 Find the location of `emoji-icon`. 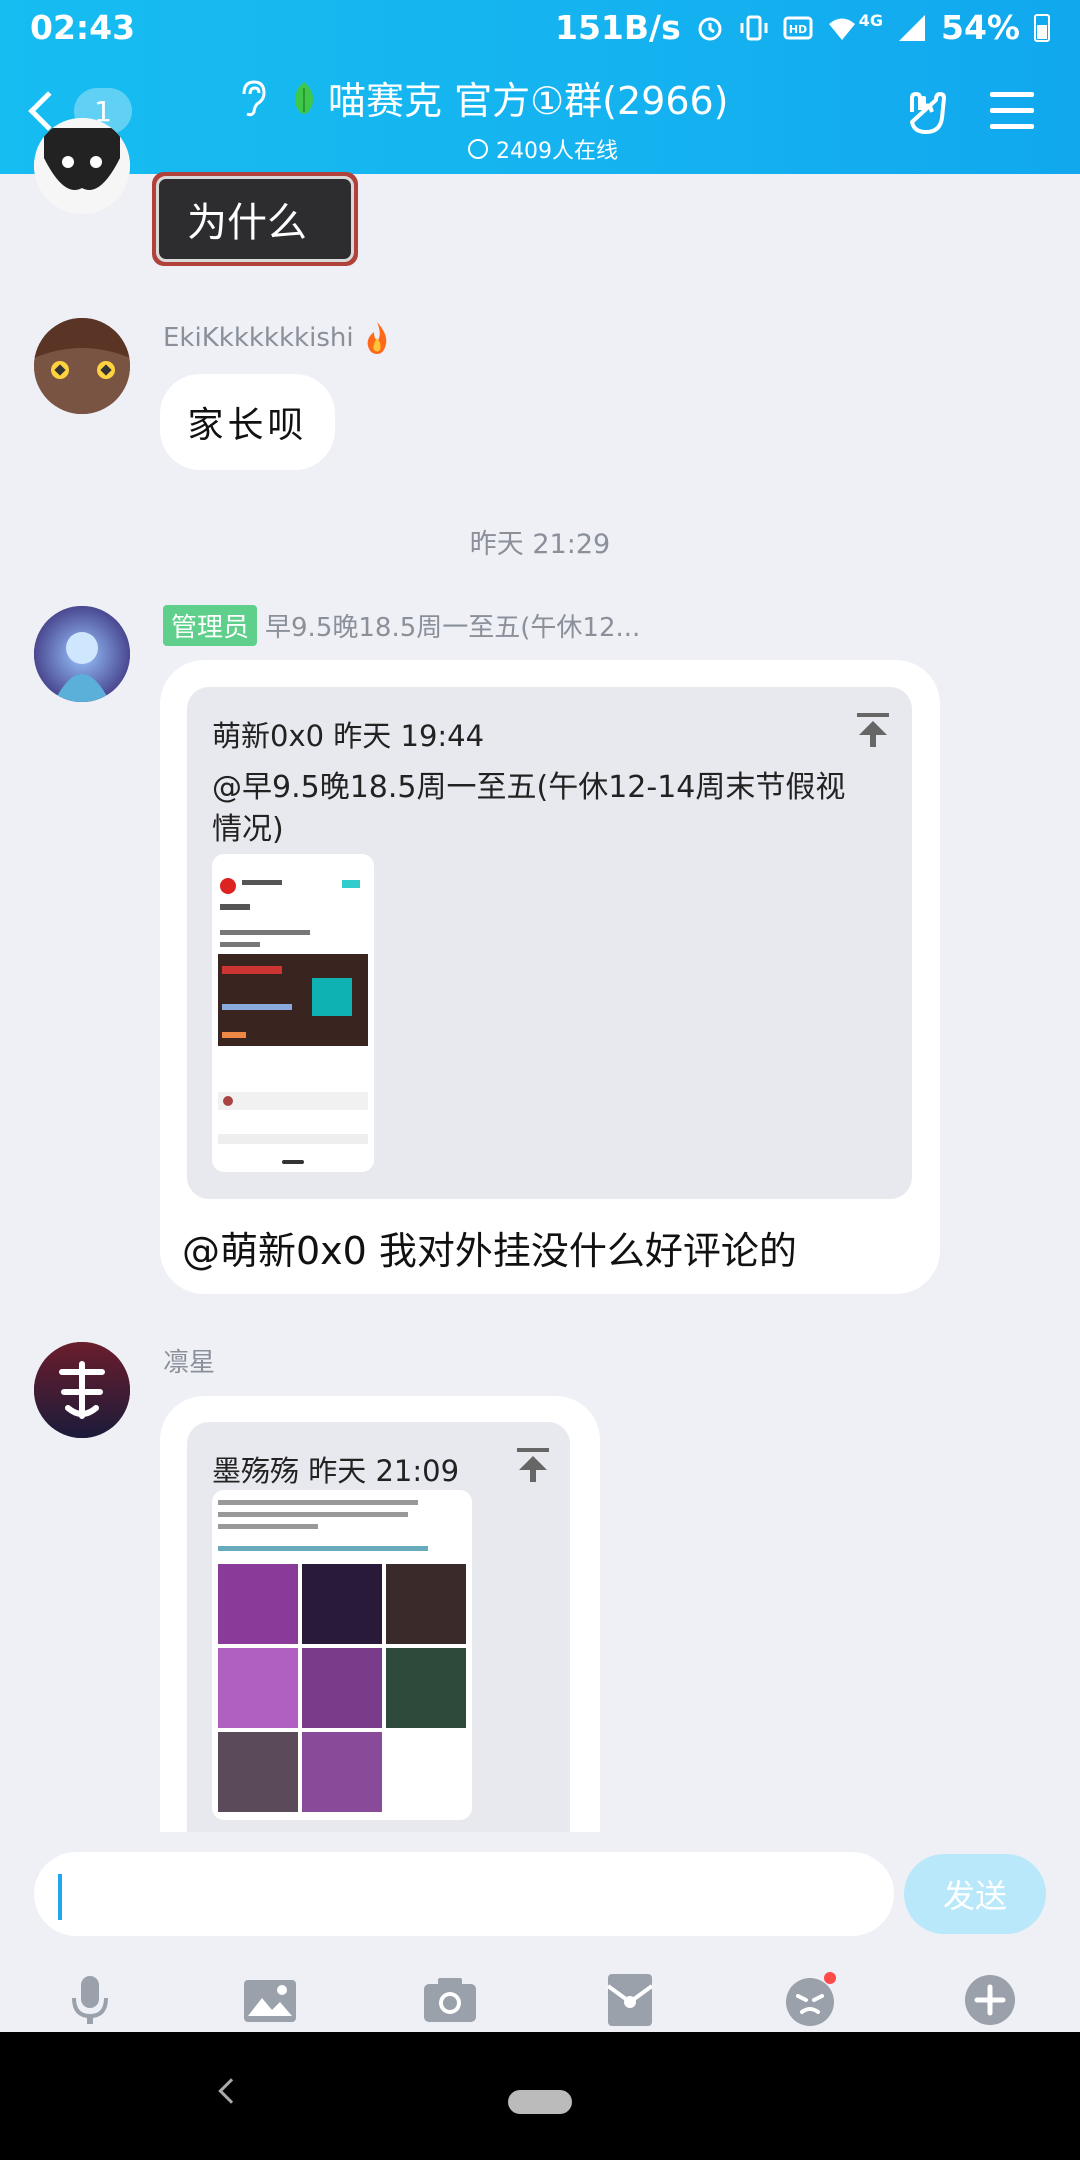

emoji-icon is located at coordinates (810, 2000).